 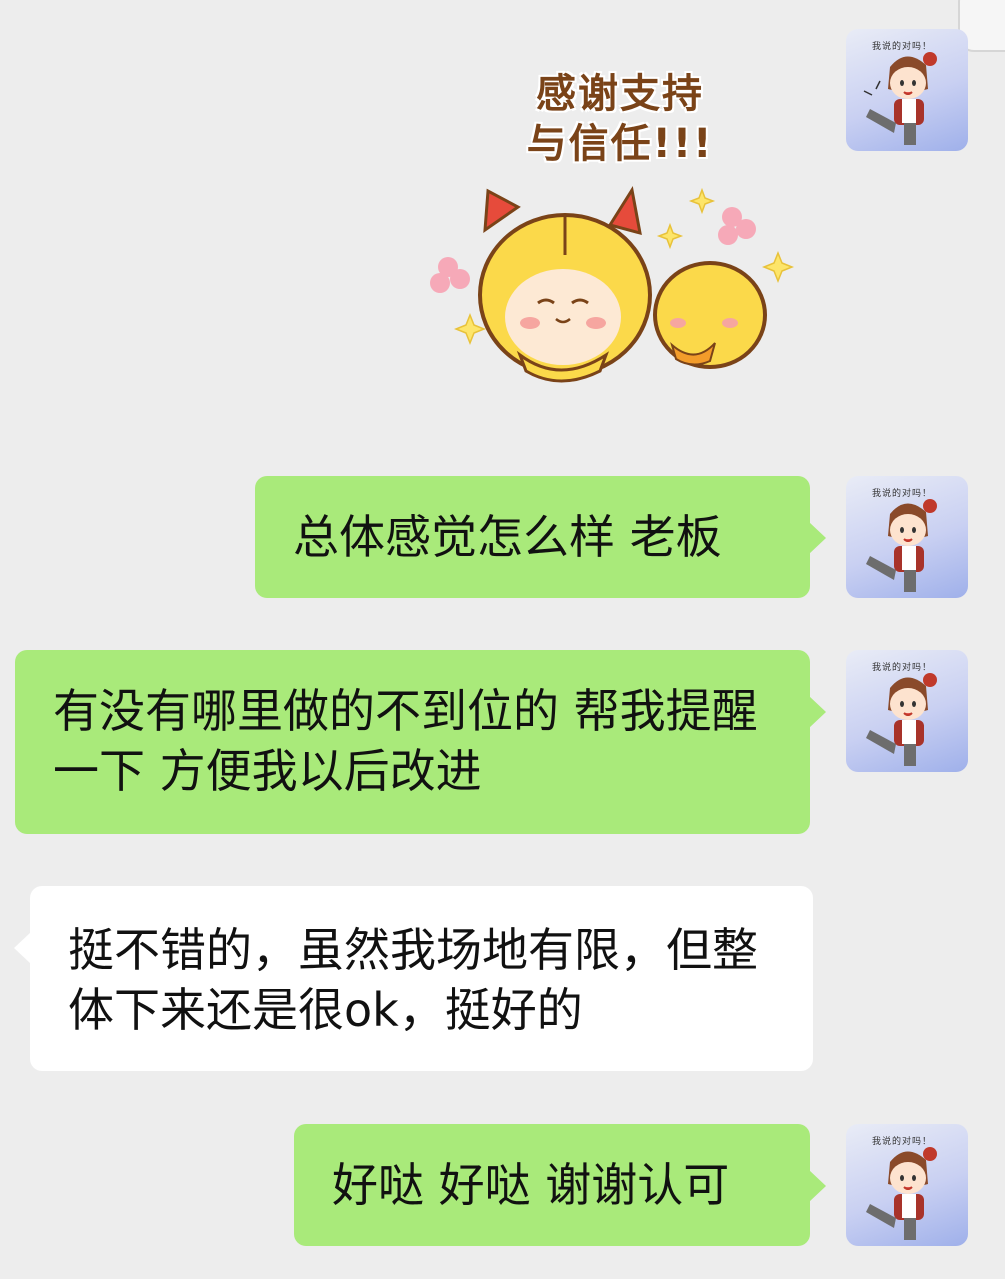 I want to click on message-bubble-received: 挺不错的，虽然我场地有限，但整体下来还是很ok，挺好的, so click(x=413, y=978).